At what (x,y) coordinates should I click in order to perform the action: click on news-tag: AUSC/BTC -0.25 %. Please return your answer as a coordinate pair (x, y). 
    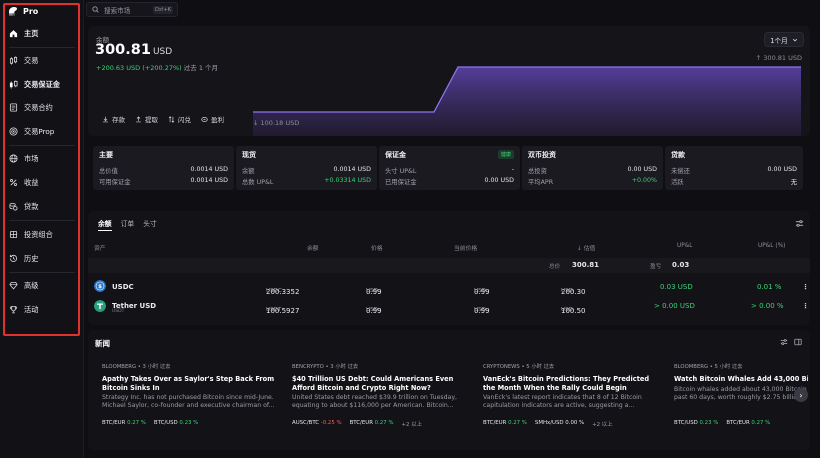
    Looking at the image, I should click on (317, 424).